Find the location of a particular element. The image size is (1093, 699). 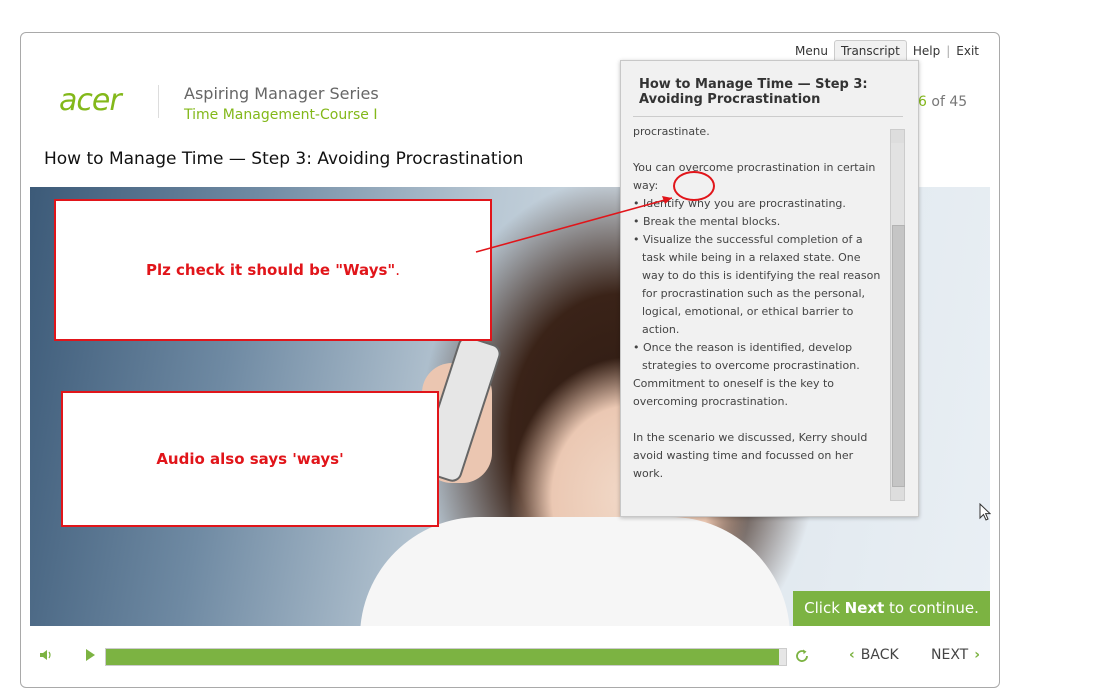

transcript-divider is located at coordinates (768, 116).